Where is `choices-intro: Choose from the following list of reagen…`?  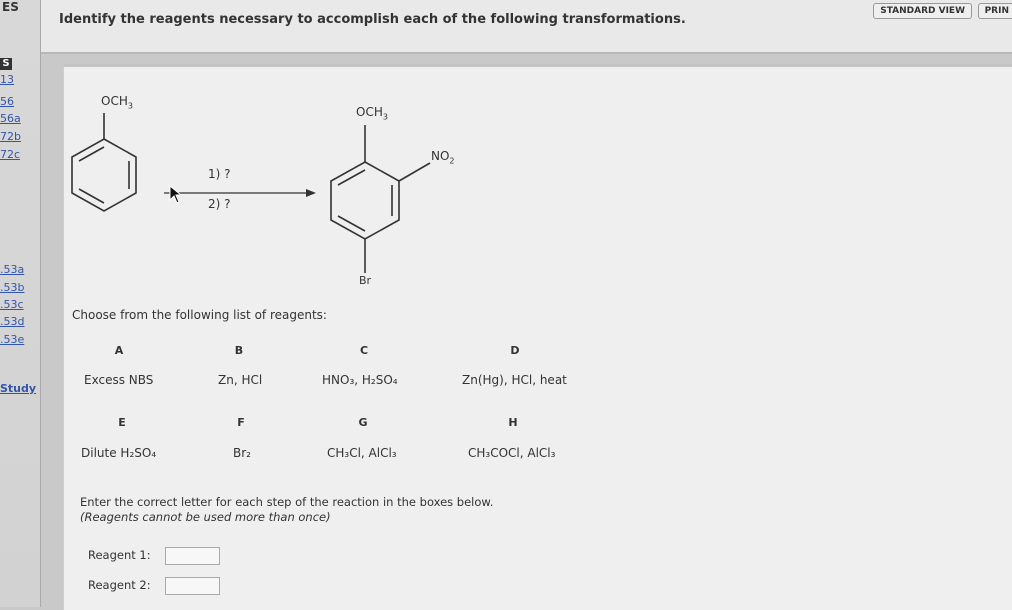
choices-intro: Choose from the following list of reagen… is located at coordinates (199, 315).